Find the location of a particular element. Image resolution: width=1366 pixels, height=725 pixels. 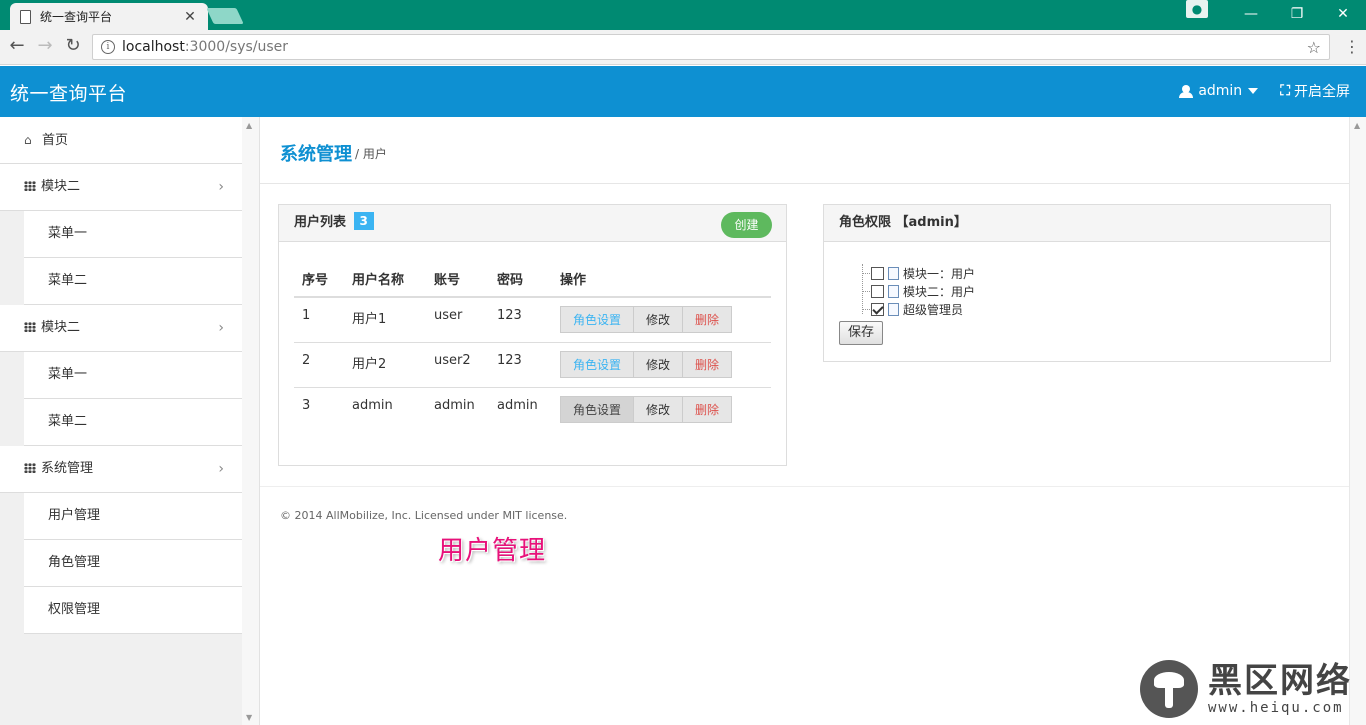

logo-cn: 黑区网络 is located at coordinates (1280, 681).